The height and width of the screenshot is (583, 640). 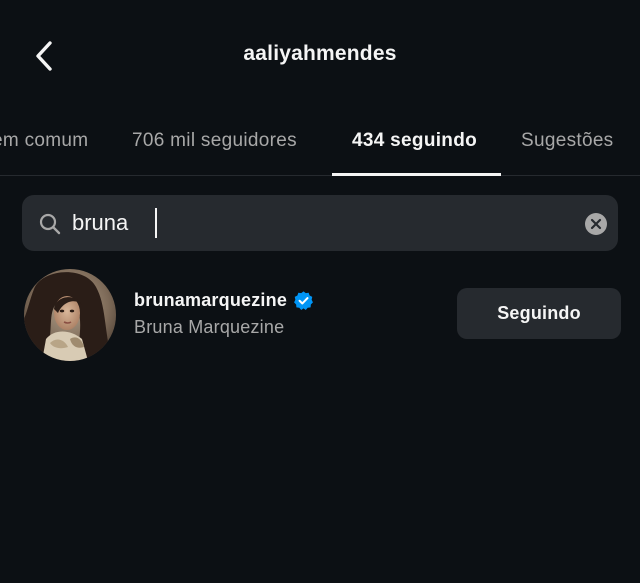 I want to click on profile-title: aaliyahmendes, so click(x=320, y=53).